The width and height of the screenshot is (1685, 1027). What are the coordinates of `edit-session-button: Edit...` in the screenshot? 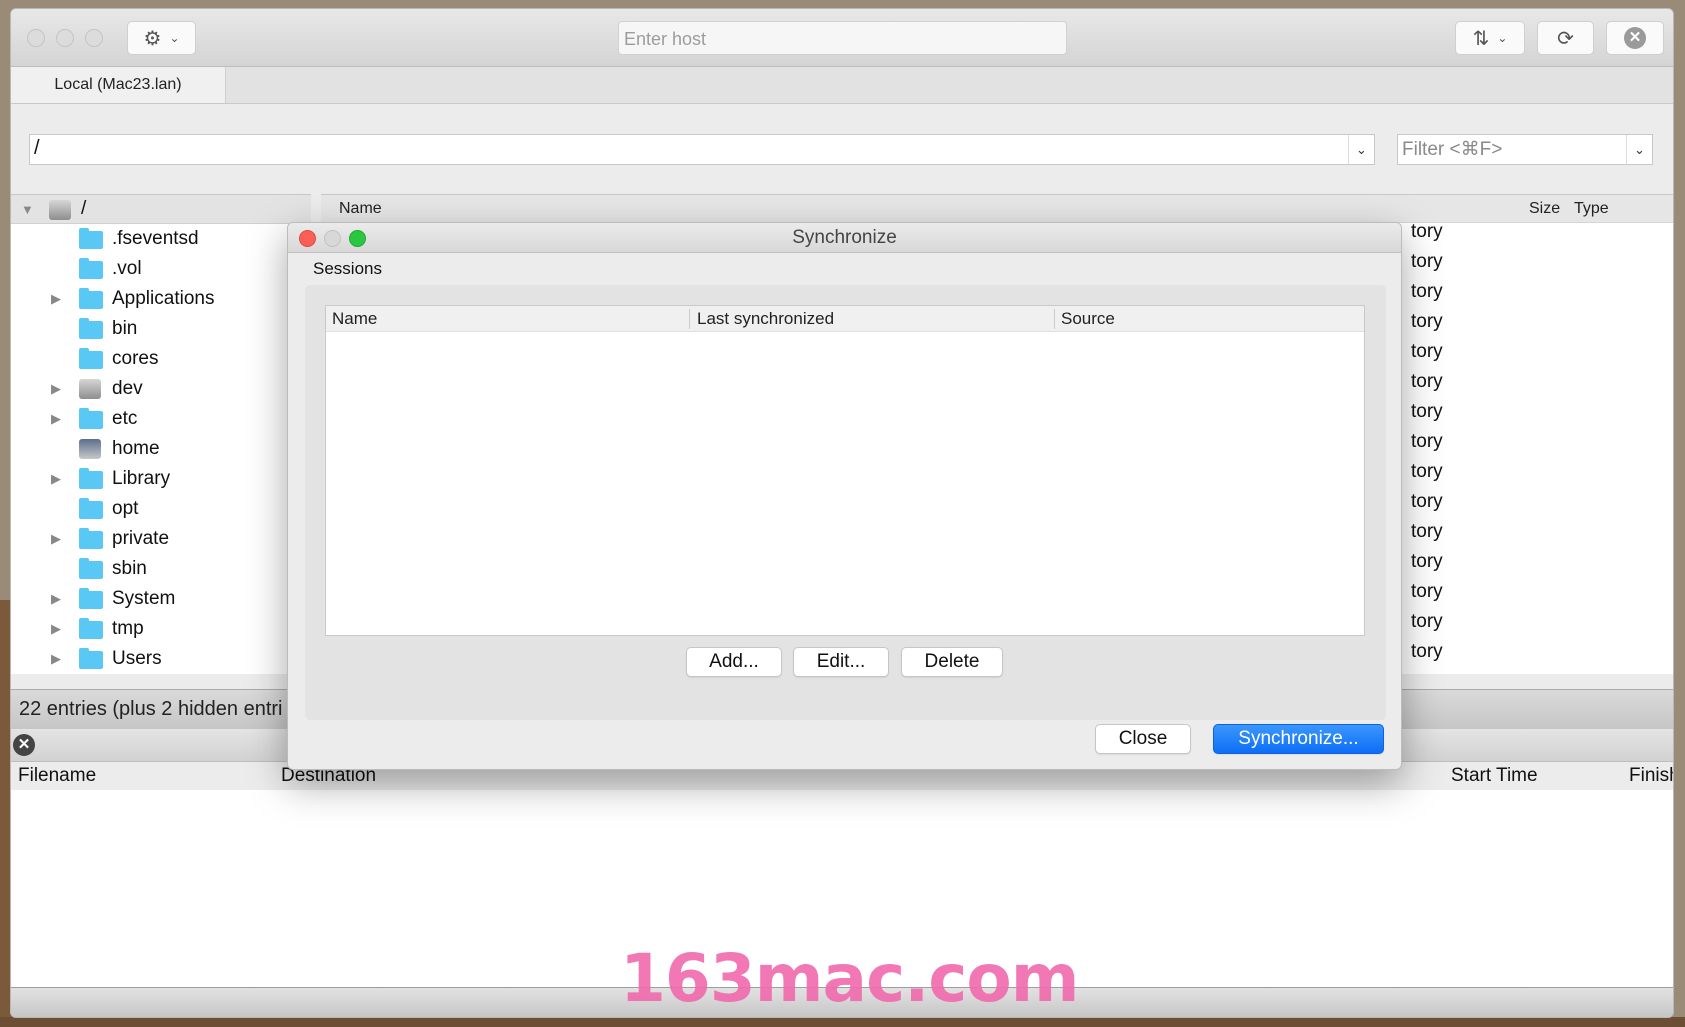 It's located at (841, 662).